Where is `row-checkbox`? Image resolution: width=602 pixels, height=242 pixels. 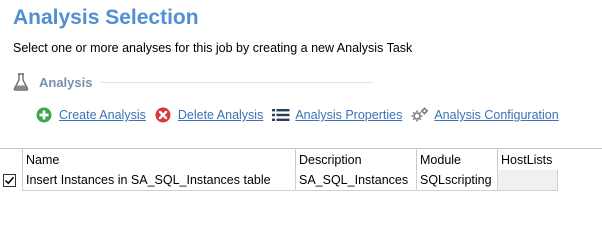
row-checkbox is located at coordinates (9, 180).